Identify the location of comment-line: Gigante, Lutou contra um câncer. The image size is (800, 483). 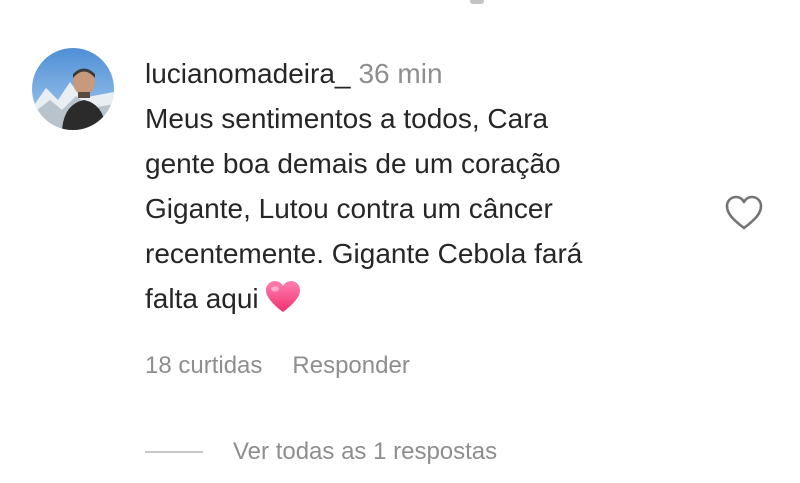
(349, 208).